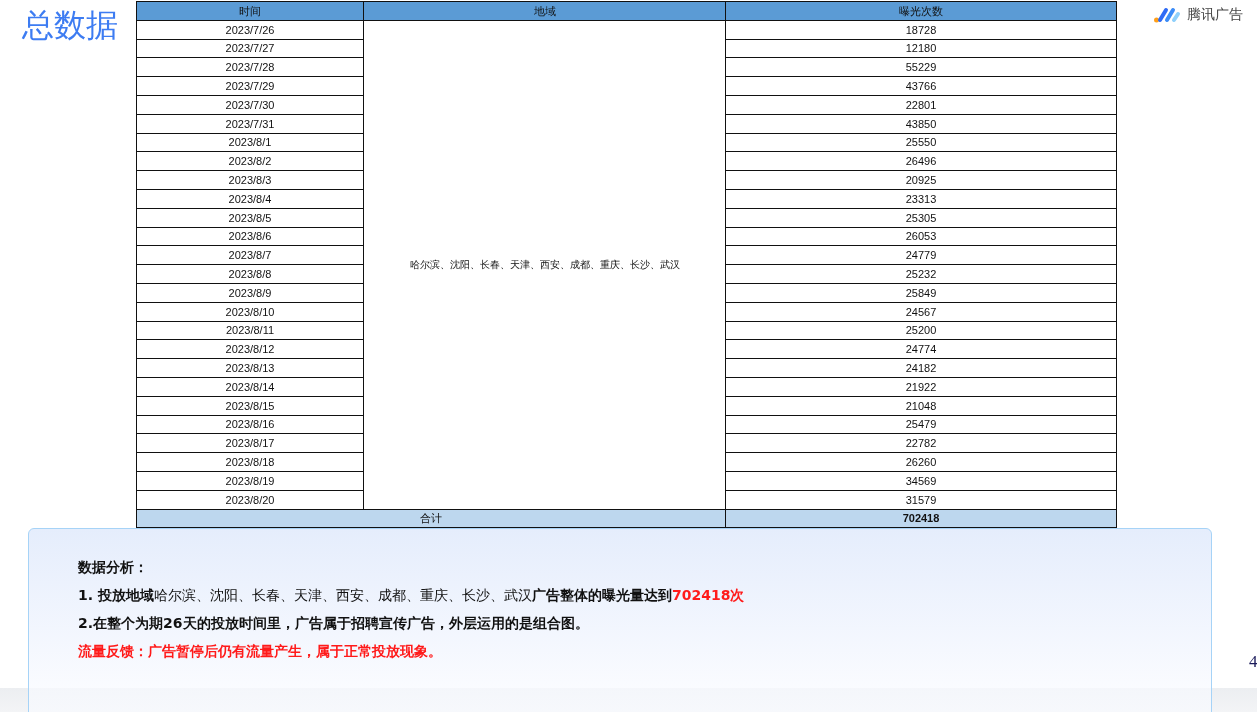  What do you see at coordinates (113, 568) in the screenshot?
I see `analysis-heading: 数据分析：` at bounding box center [113, 568].